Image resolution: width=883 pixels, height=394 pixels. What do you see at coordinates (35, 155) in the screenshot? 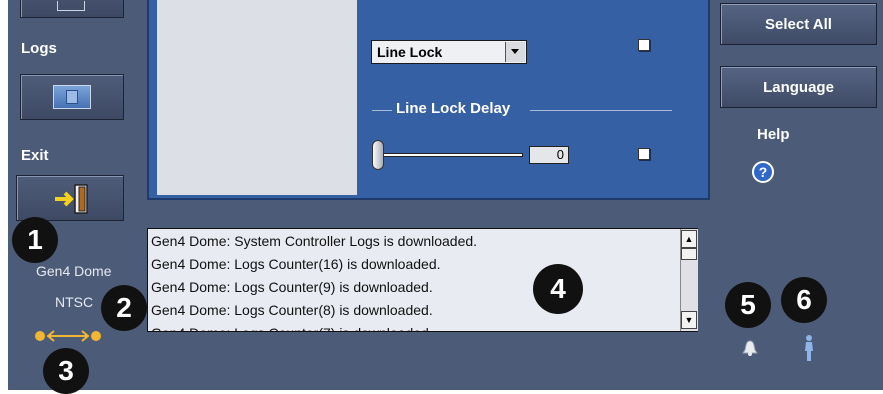
I see `exit-label: Exit` at bounding box center [35, 155].